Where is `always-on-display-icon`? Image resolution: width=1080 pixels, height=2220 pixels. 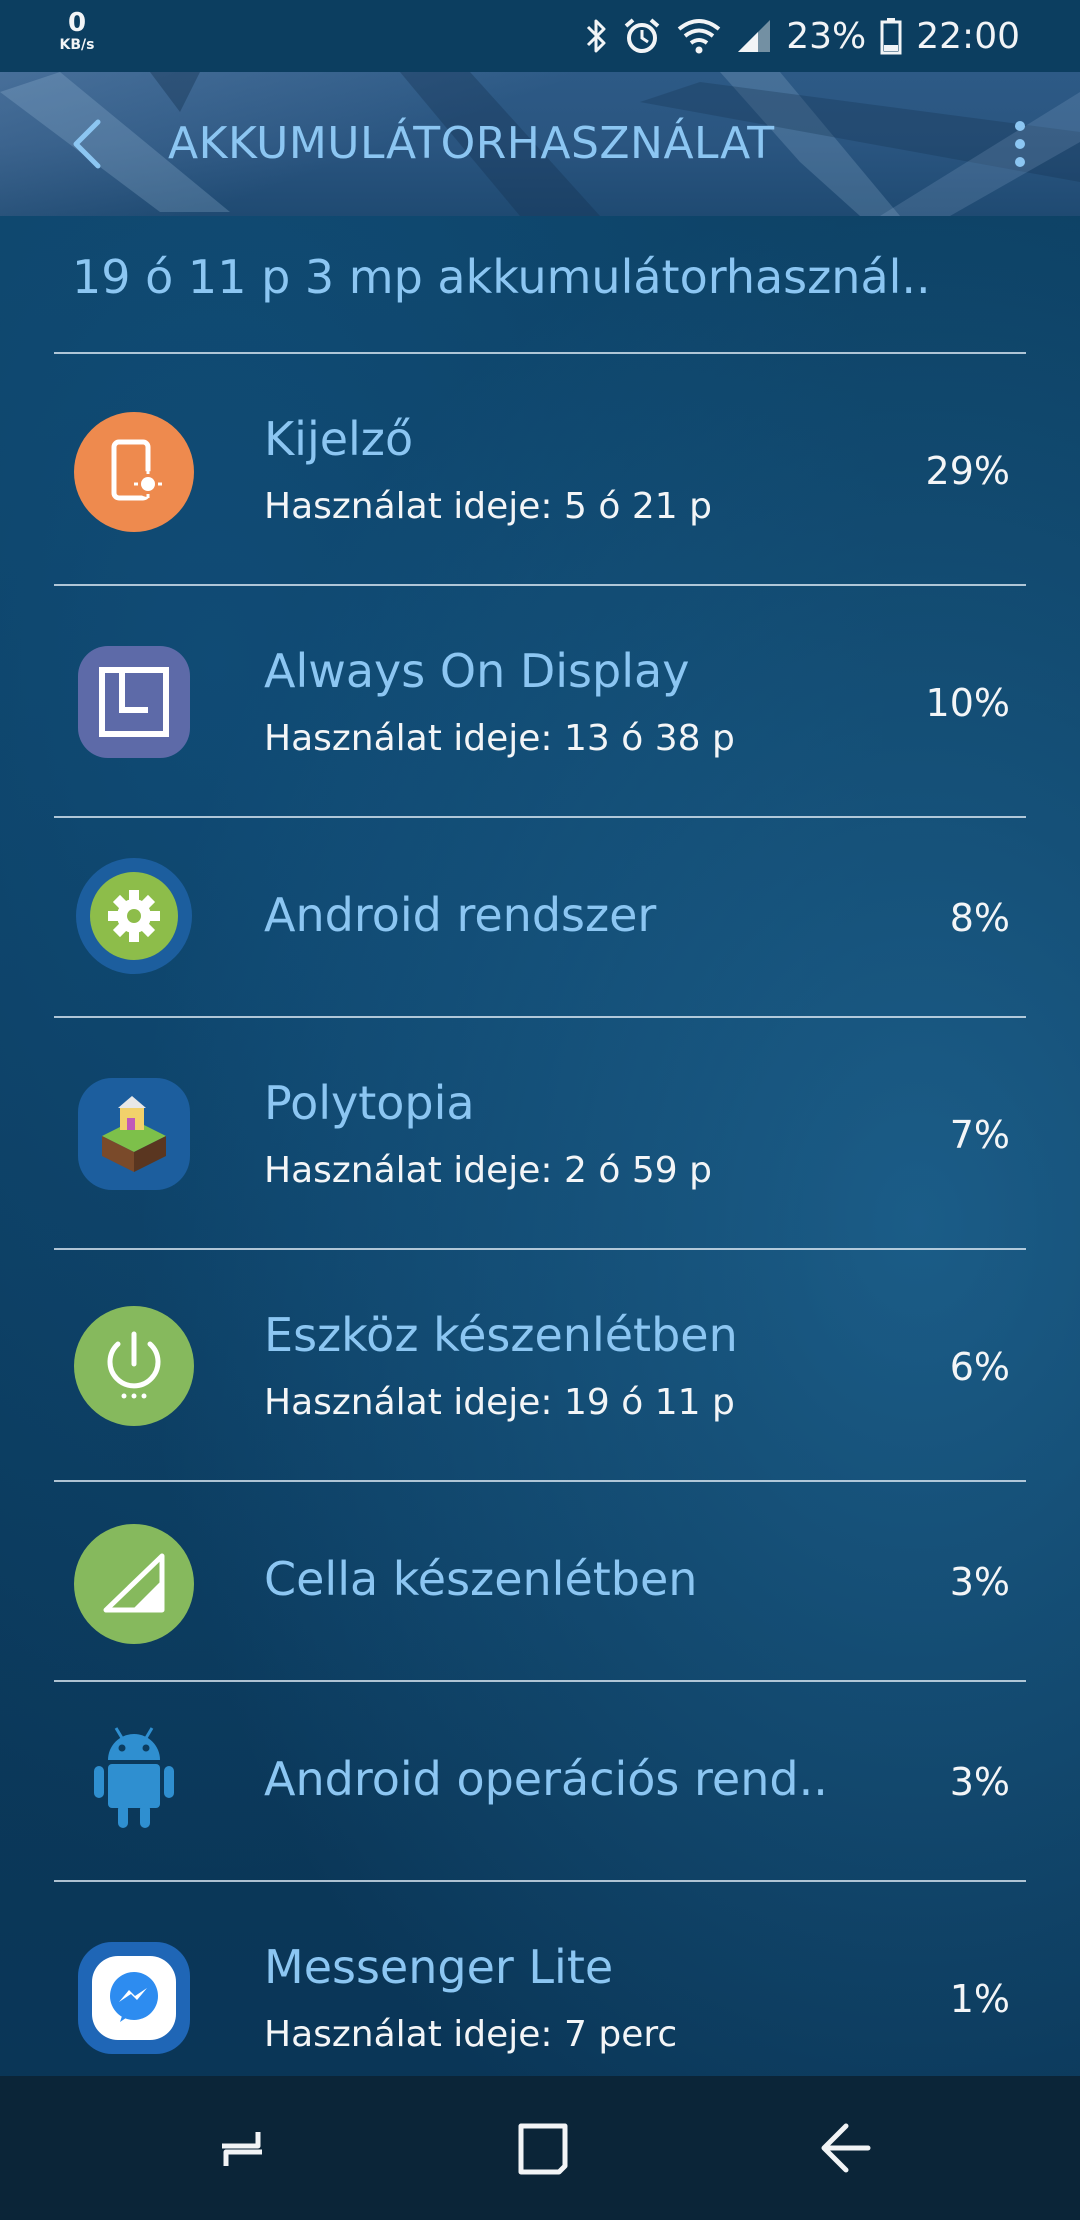 always-on-display-icon is located at coordinates (134, 702).